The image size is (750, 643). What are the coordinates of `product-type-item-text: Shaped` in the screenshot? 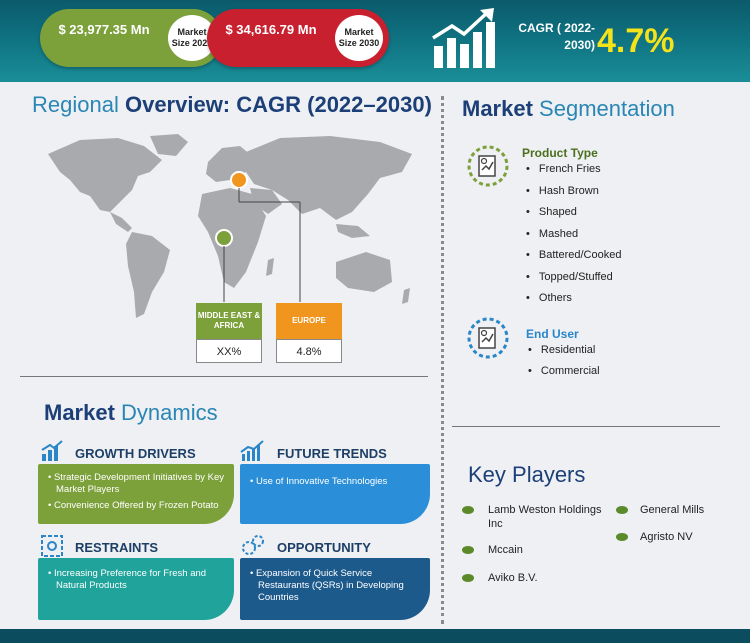 It's located at (557, 212).